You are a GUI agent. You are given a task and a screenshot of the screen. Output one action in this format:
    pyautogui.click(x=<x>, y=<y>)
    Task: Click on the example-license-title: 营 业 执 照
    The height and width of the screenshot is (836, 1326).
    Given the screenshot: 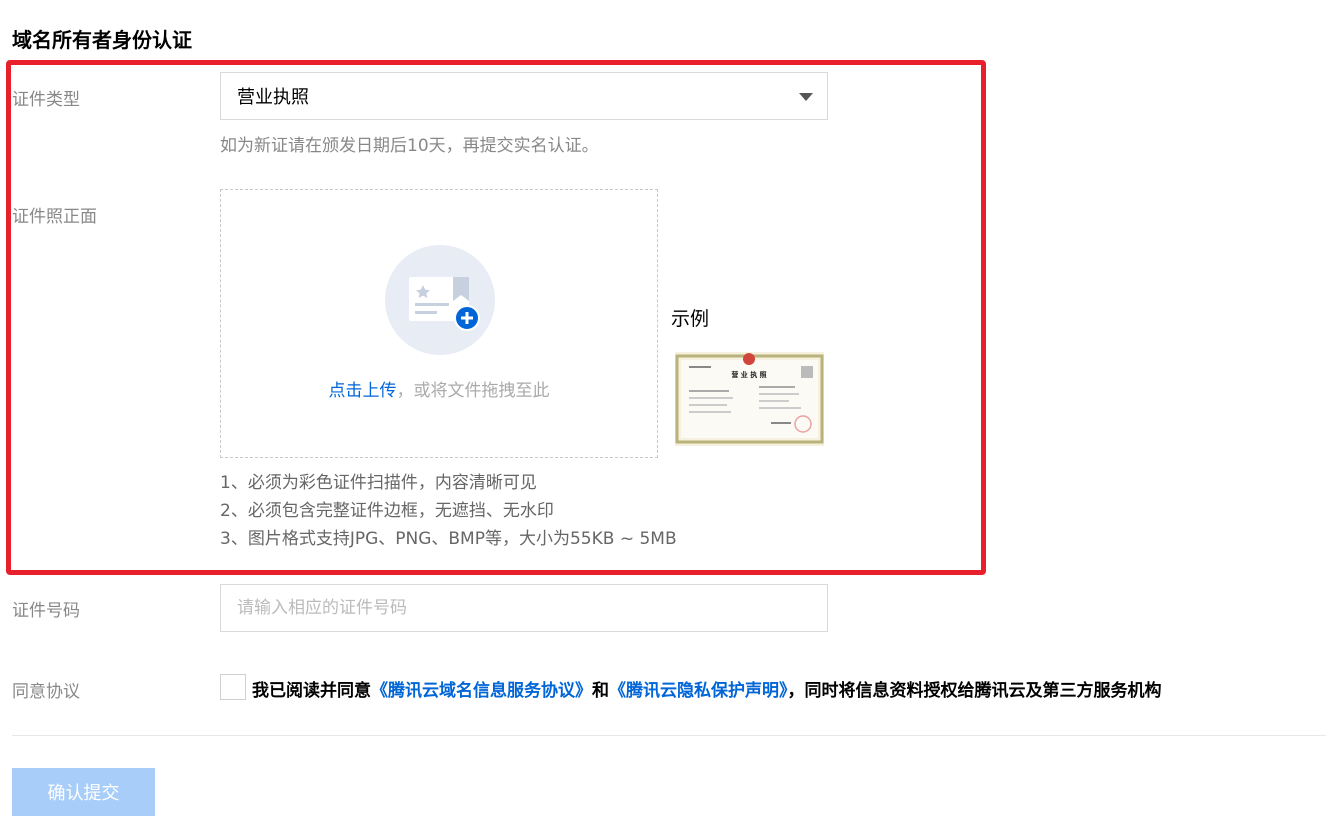 What is the action you would take?
    pyautogui.click(x=748, y=374)
    